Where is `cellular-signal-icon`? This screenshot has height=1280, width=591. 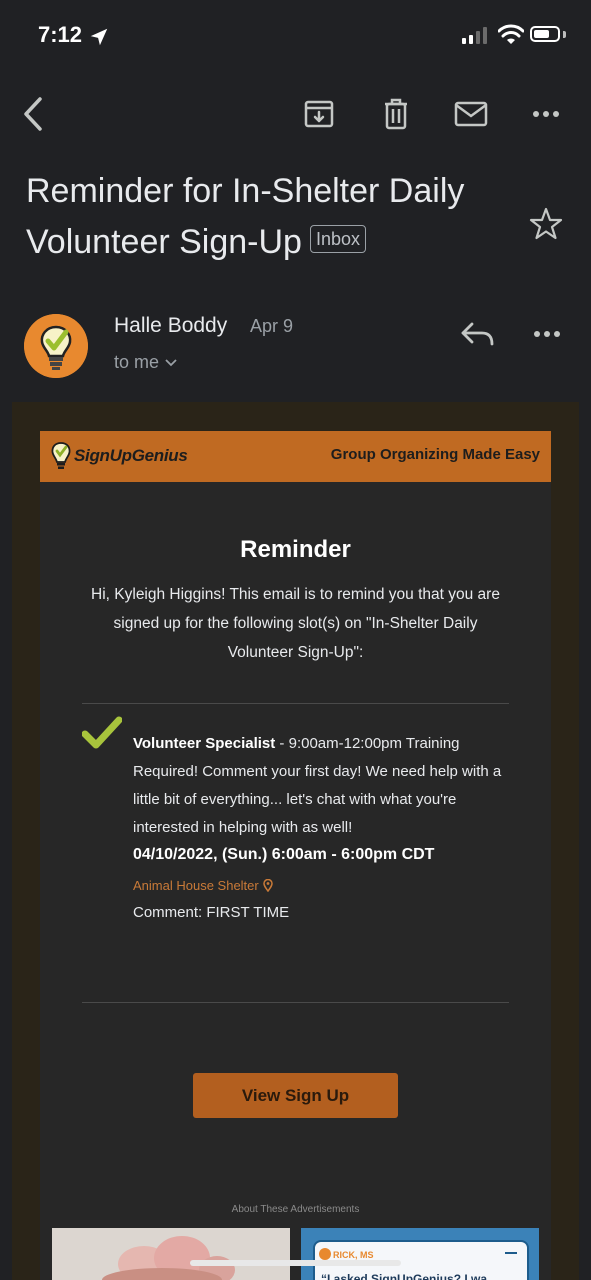
cellular-signal-icon is located at coordinates (474, 35).